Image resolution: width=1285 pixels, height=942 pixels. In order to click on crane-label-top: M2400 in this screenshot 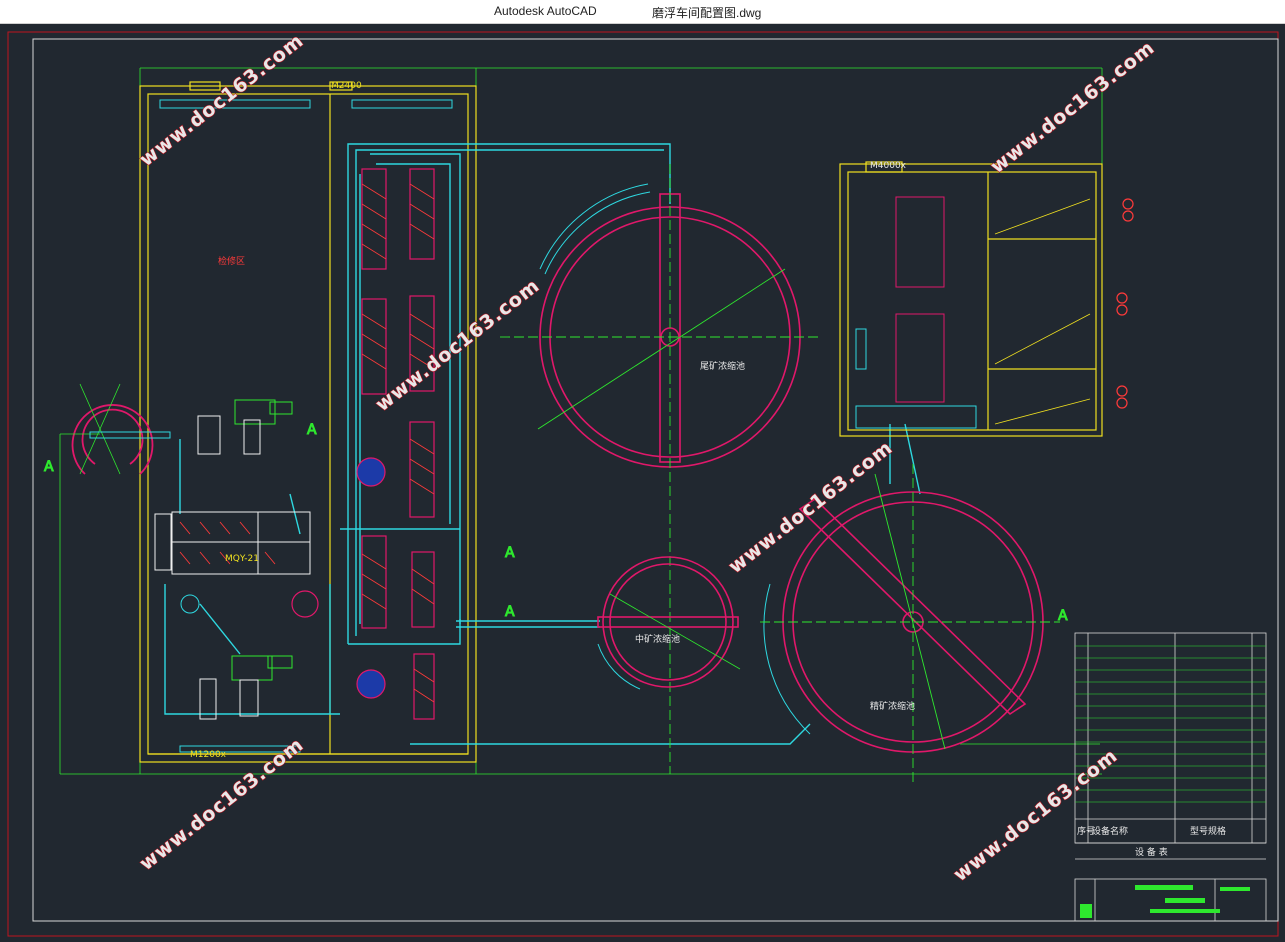, I will do `click(346, 86)`.